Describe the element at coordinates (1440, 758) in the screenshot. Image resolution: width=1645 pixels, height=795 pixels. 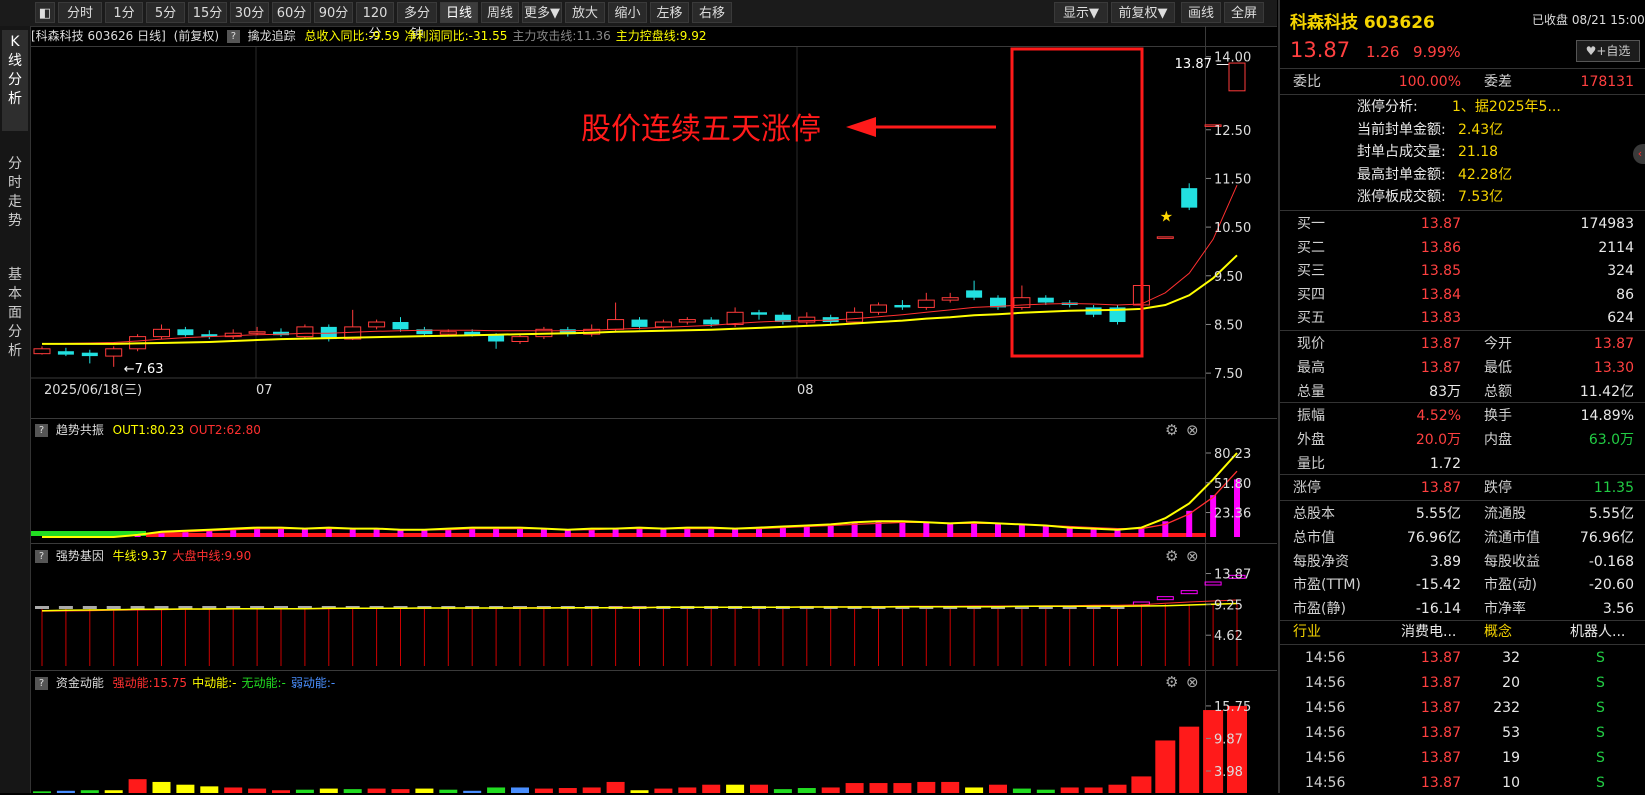
I see `tick-price: 13.87` at that location.